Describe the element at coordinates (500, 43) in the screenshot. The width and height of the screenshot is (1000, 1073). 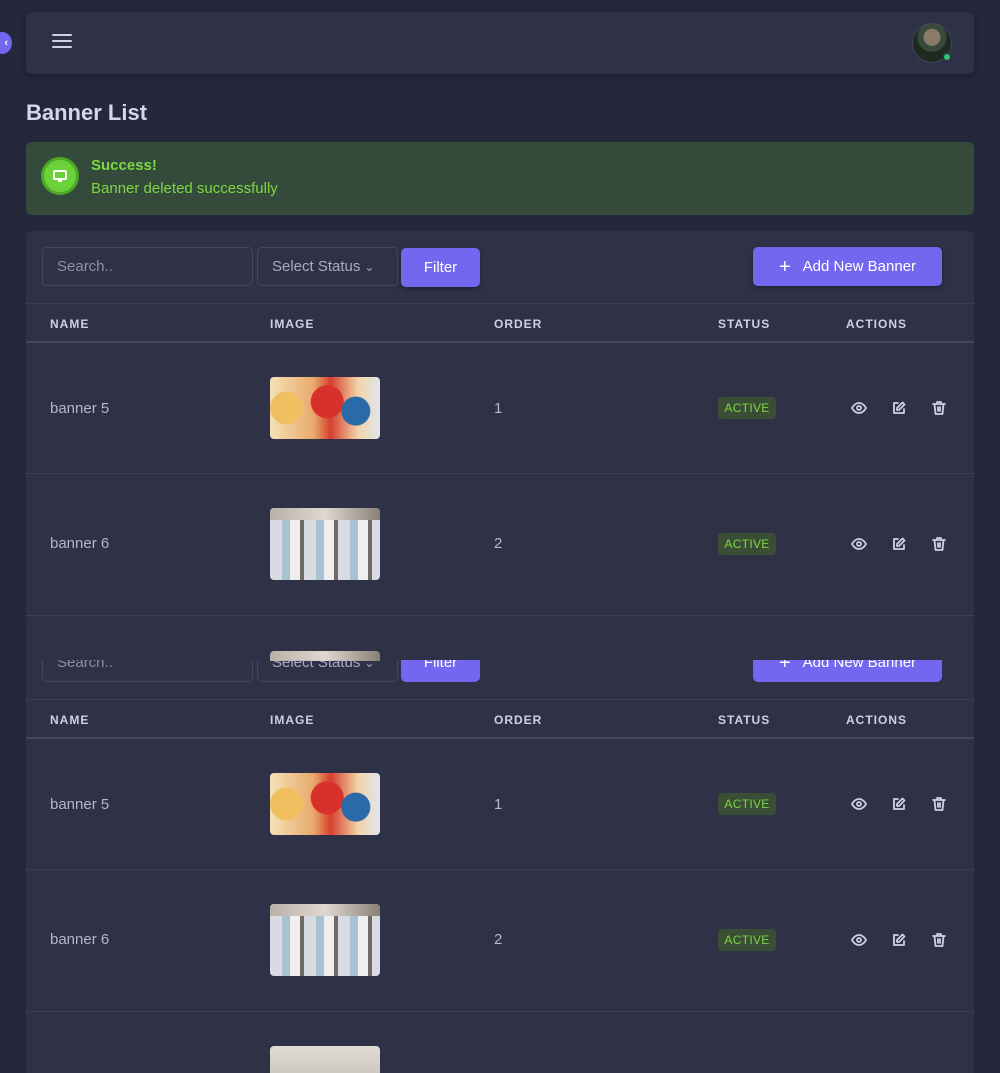
I see `top-navbar` at that location.